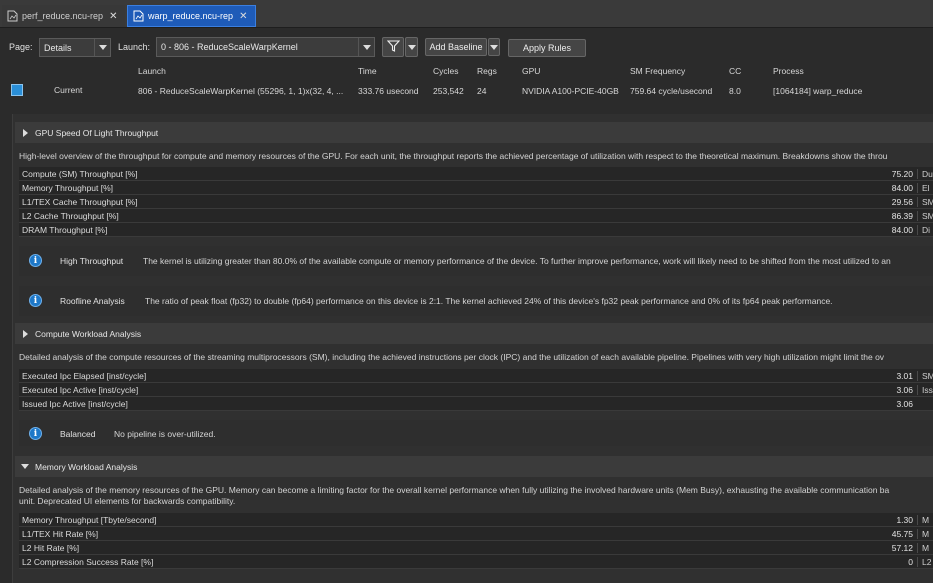  I want to click on rule-title: Balanced, so click(78, 434).